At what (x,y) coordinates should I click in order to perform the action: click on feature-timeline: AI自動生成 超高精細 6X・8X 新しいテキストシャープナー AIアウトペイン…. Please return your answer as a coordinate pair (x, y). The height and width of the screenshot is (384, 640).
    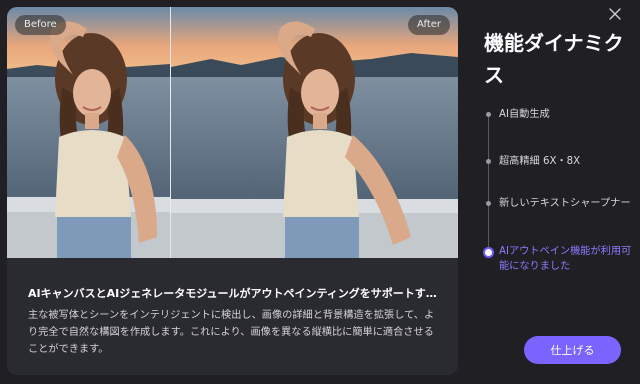
    Looking at the image, I should click on (559, 195).